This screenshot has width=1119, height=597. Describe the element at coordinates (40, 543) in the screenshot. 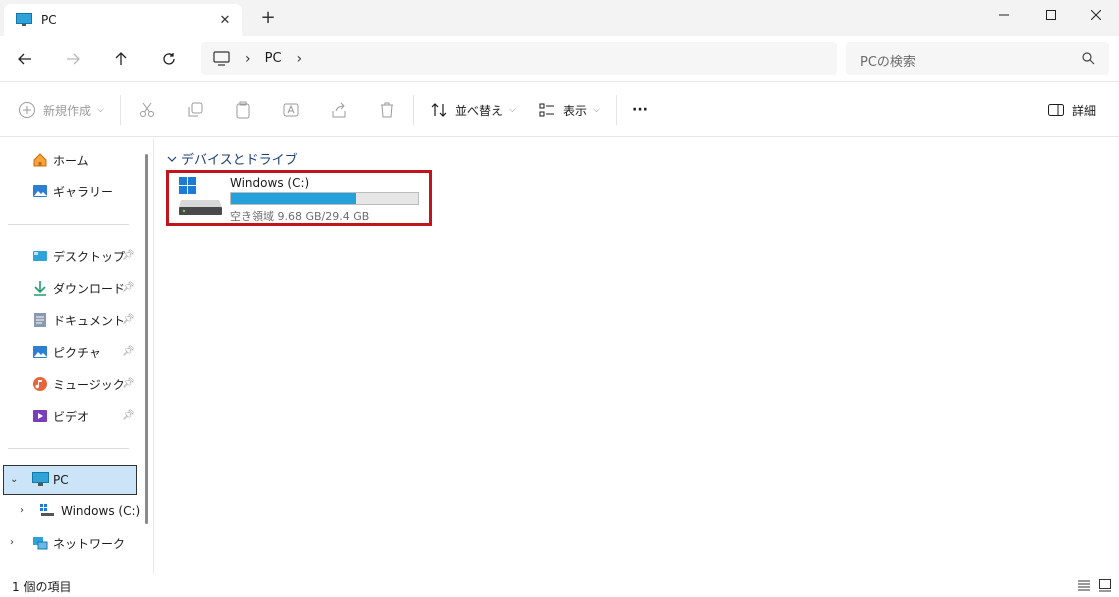

I see `network-icon` at that location.